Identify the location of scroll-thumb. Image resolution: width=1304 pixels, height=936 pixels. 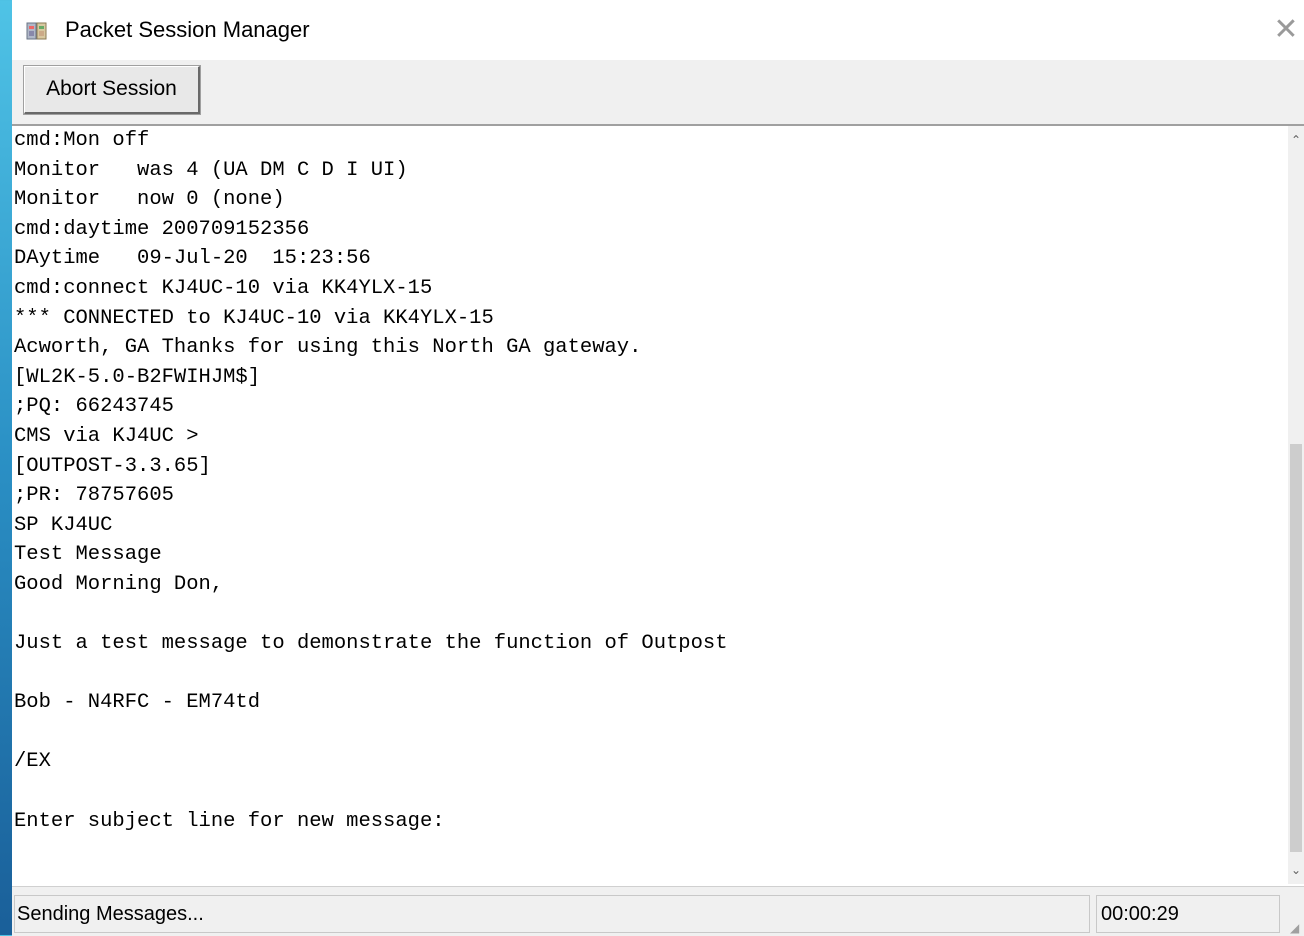
(1296, 648).